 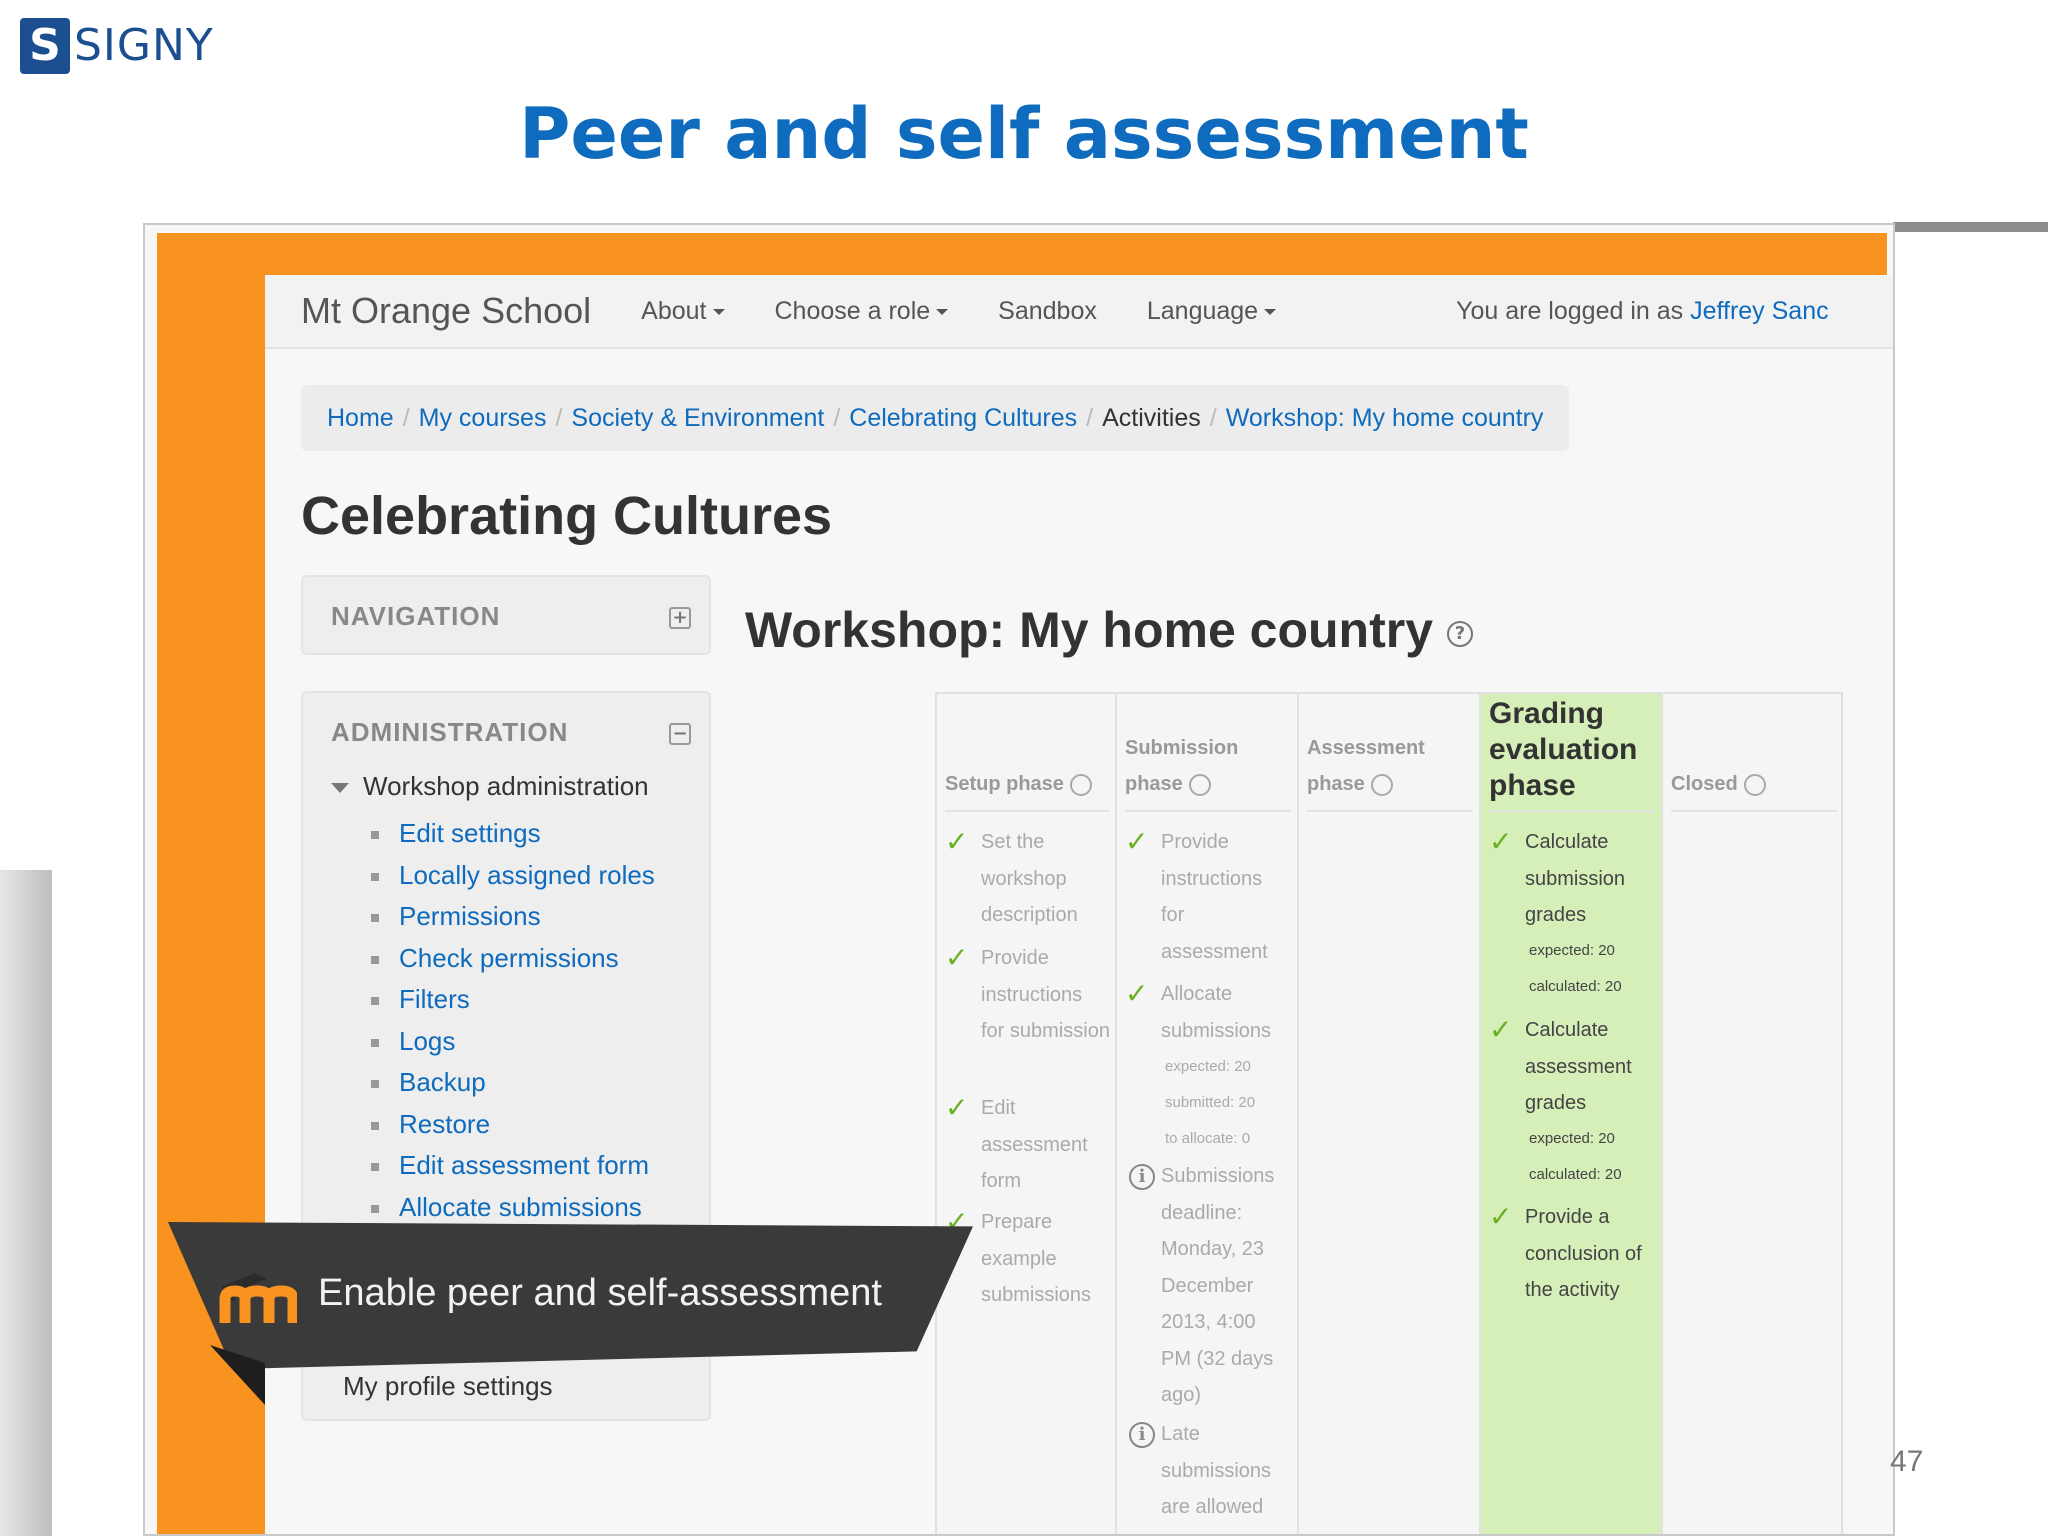 I want to click on grading-task-label: Calculate submission grades, so click(x=1590, y=879).